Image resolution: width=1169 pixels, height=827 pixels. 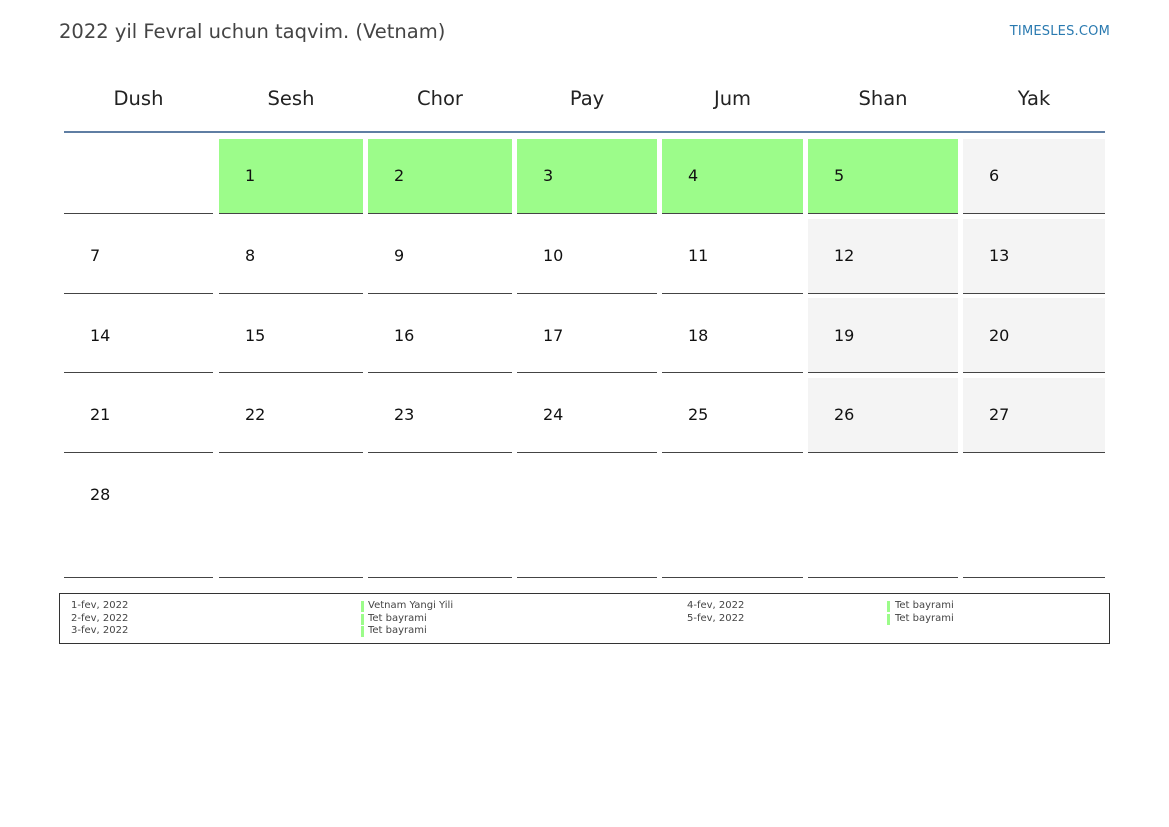 What do you see at coordinates (587, 98) in the screenshot?
I see `weekday-header: Pay` at bounding box center [587, 98].